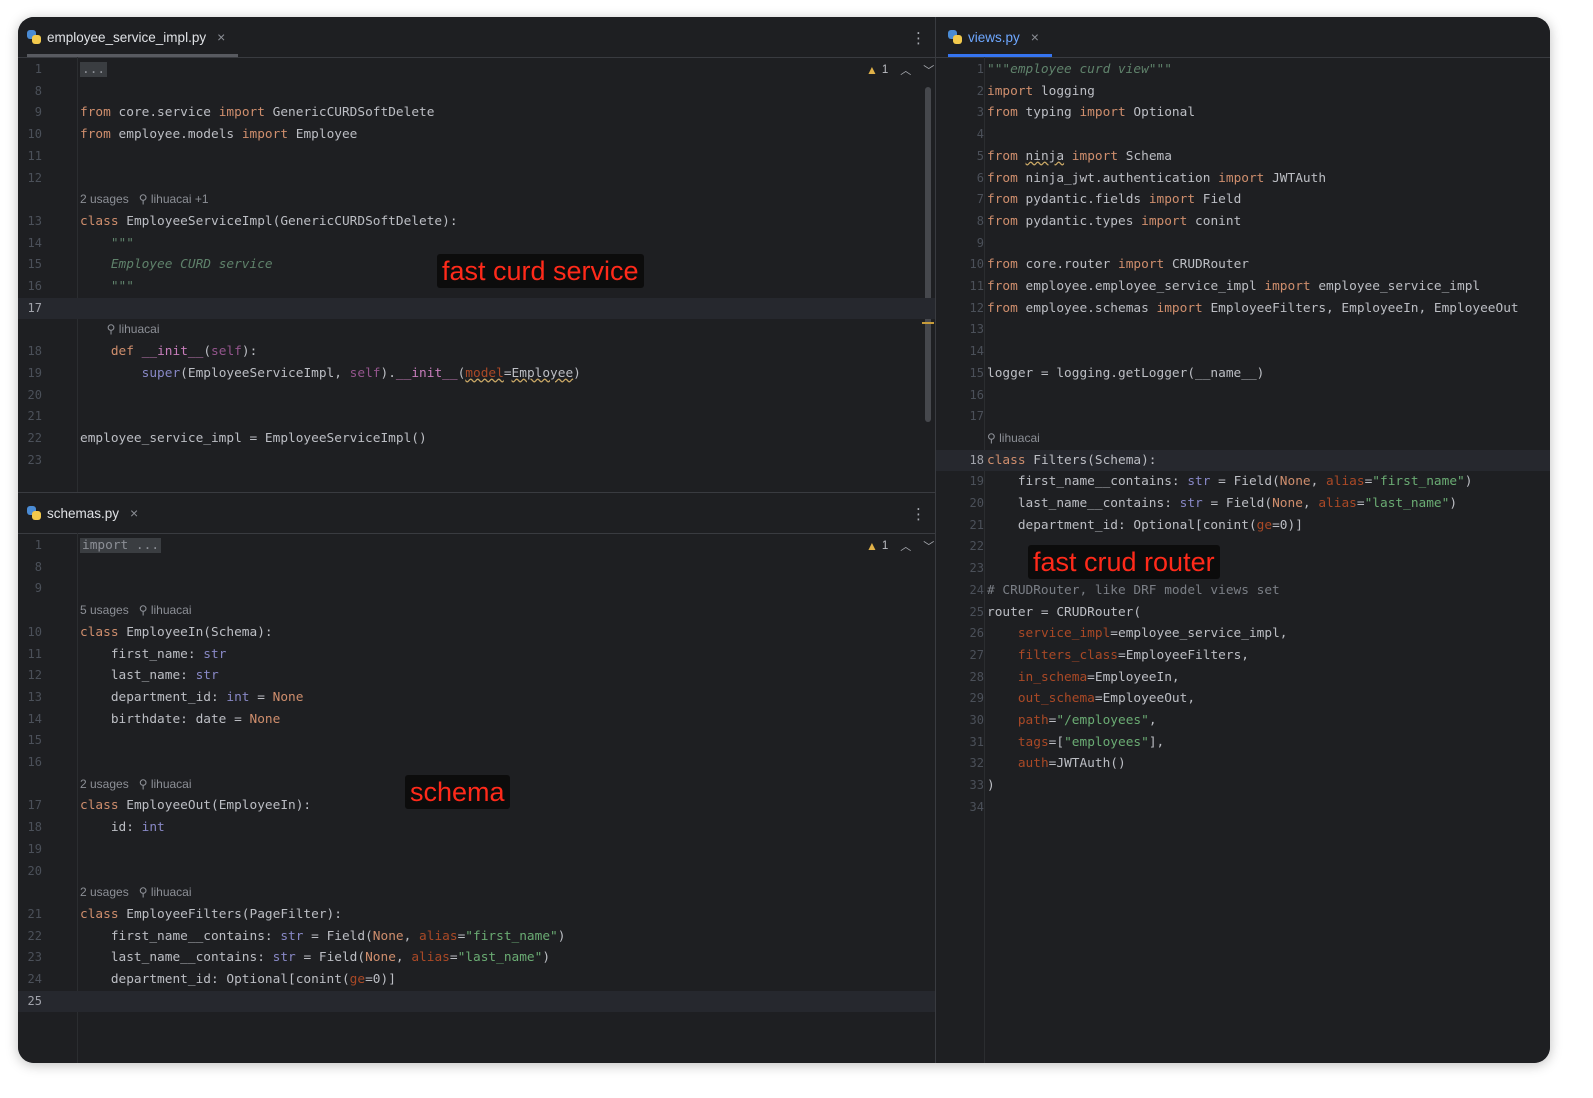 The width and height of the screenshot is (1593, 1098). I want to click on code-text: from pydantic.fields import Field, so click(1114, 200).